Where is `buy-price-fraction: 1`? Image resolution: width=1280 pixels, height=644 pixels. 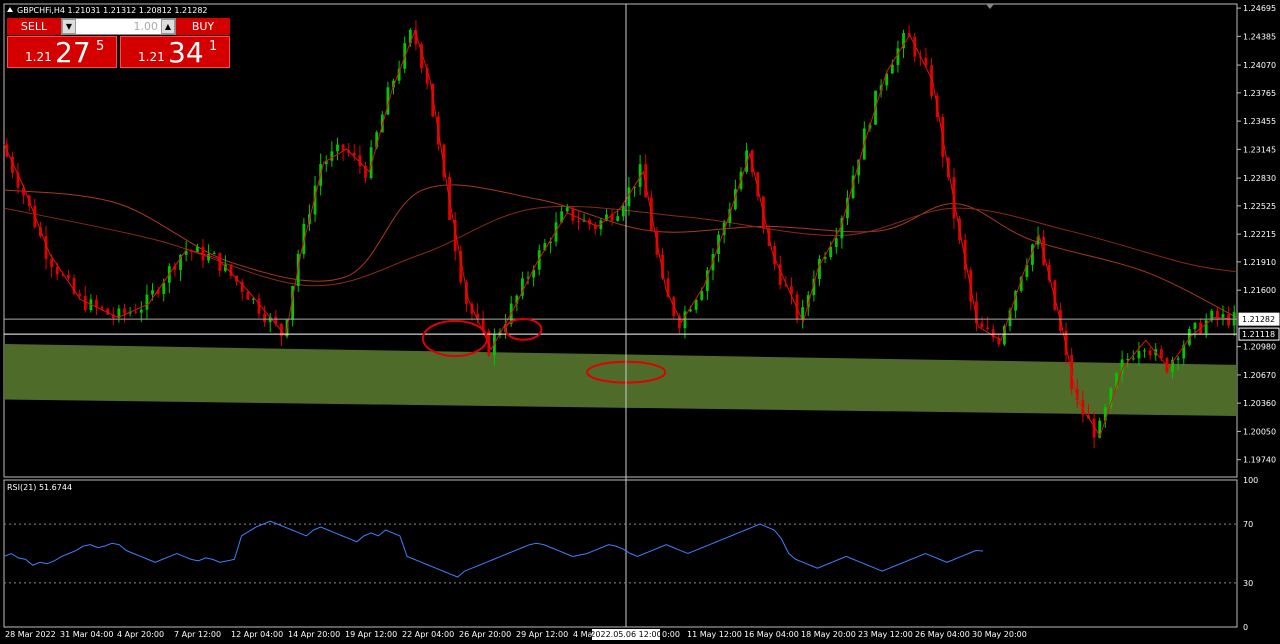 buy-price-fraction: 1 is located at coordinates (213, 46).